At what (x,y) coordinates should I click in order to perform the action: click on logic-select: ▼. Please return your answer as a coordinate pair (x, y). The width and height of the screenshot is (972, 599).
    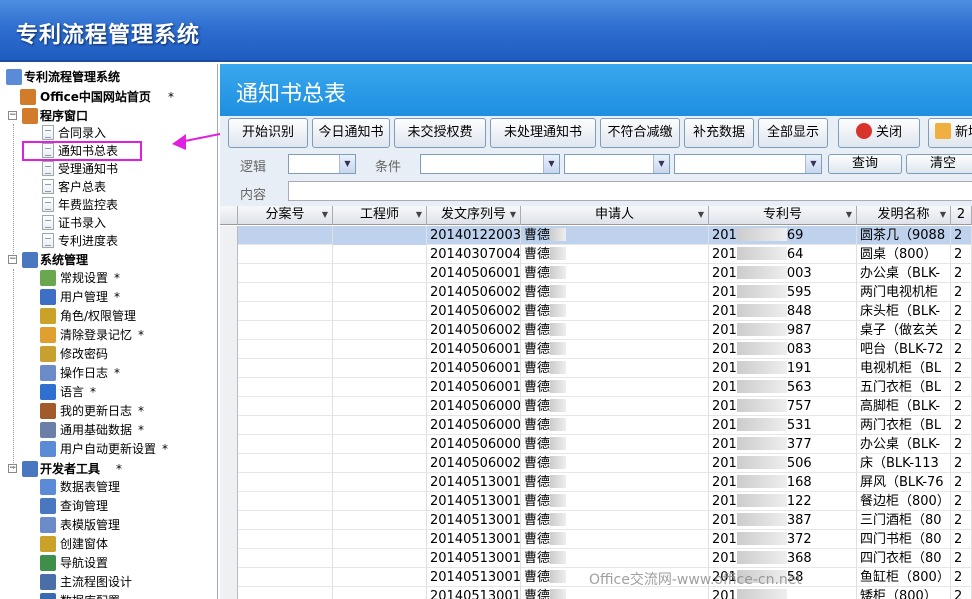
    Looking at the image, I should click on (322, 164).